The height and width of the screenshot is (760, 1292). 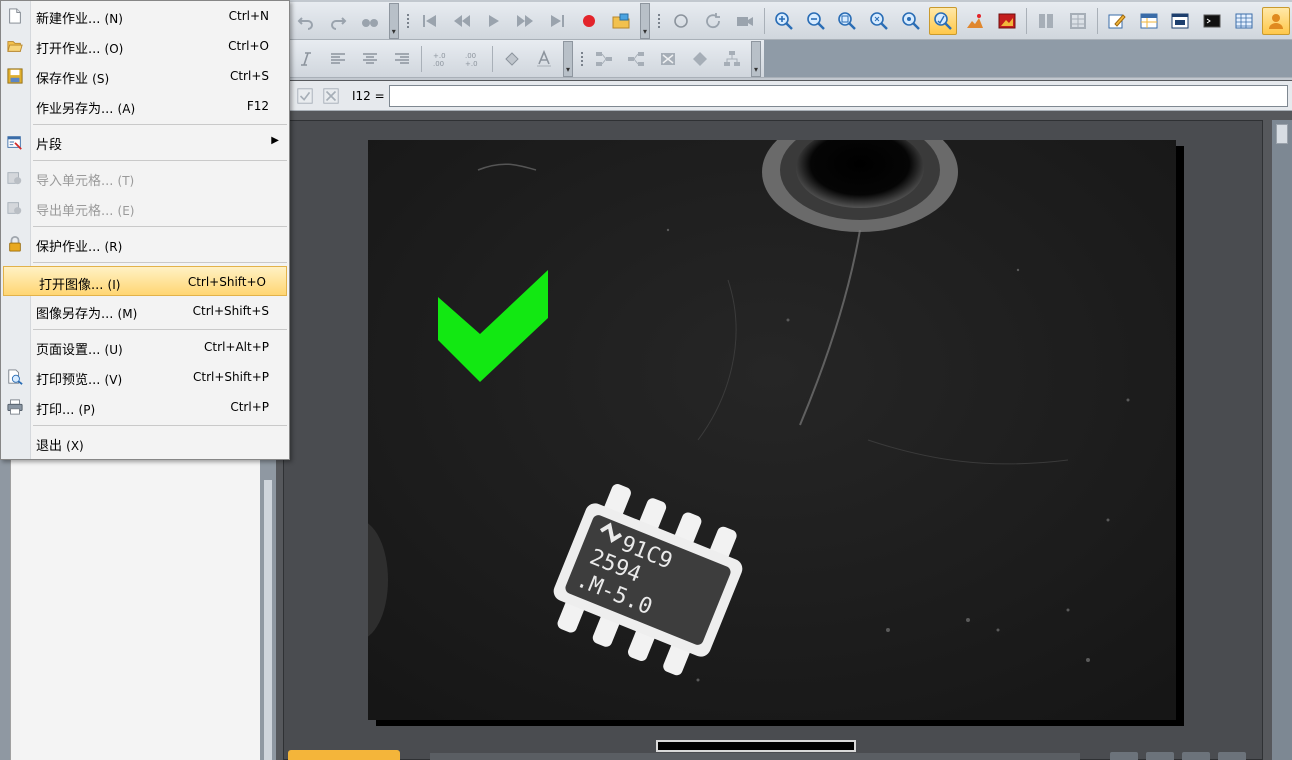 I want to click on right-side-tab, so click(x=1282, y=134).